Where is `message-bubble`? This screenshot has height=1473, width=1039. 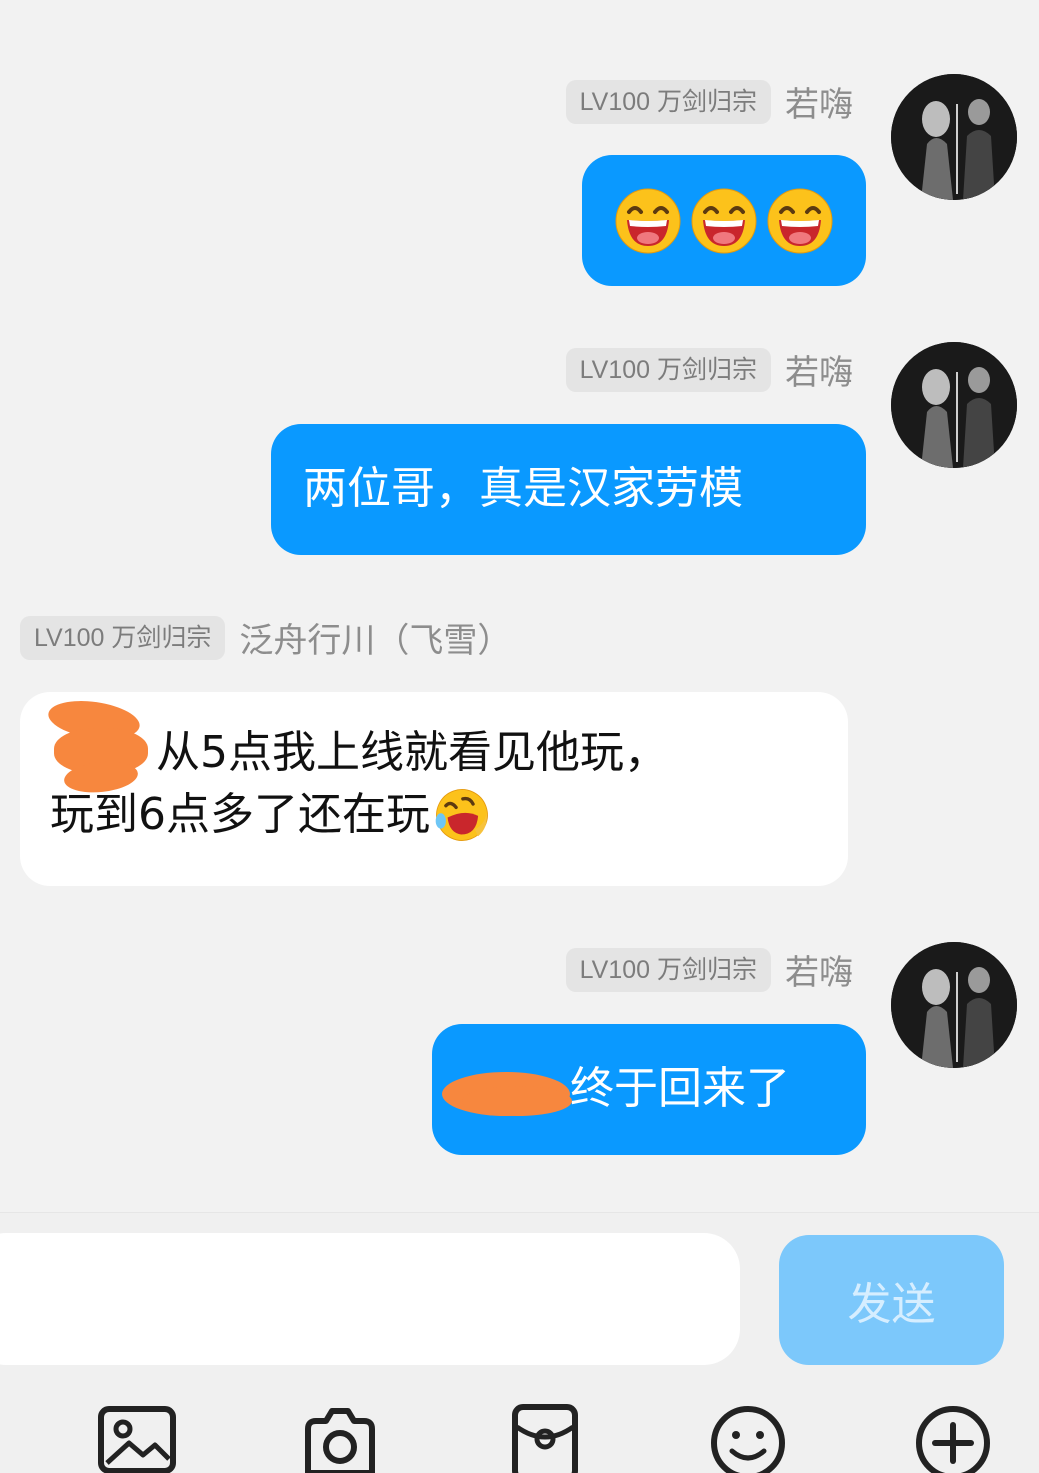 message-bubble is located at coordinates (724, 220).